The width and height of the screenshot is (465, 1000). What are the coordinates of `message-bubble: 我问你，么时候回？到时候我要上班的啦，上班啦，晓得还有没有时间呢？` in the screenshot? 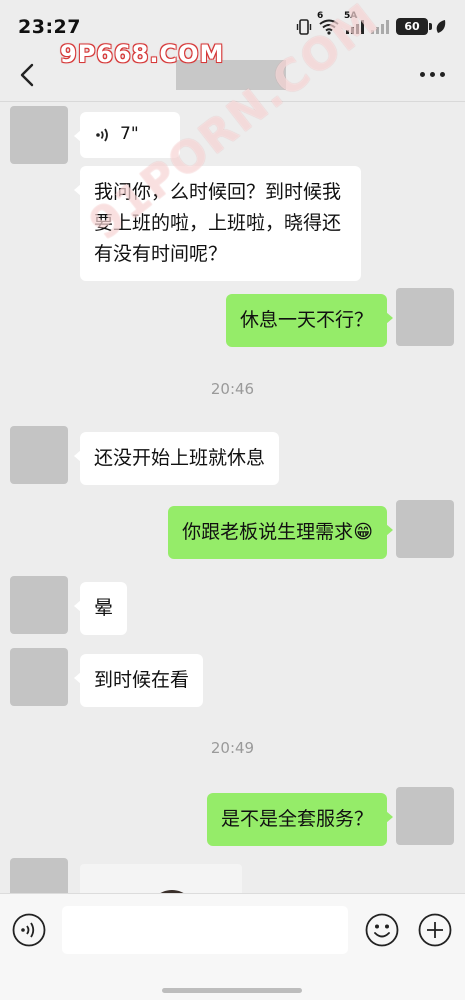 It's located at (217, 223).